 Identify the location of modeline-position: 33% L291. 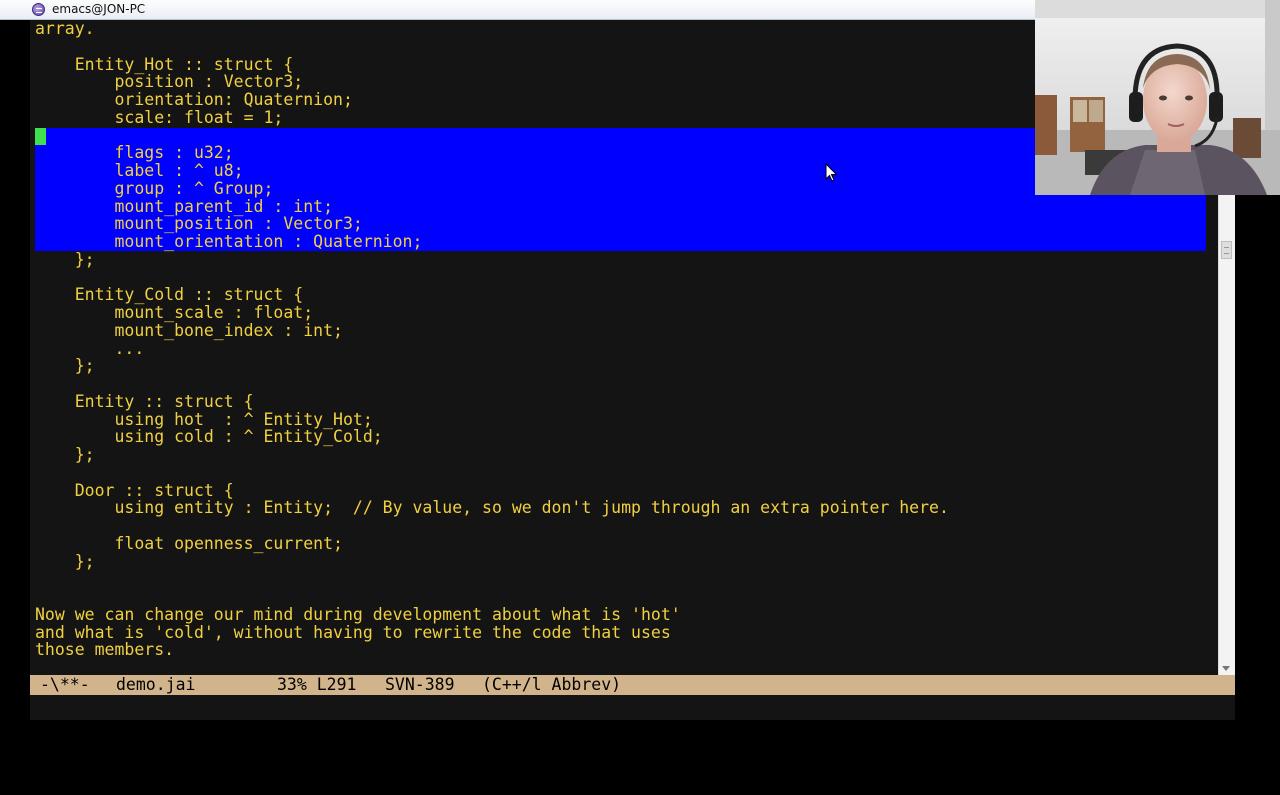
(317, 684).